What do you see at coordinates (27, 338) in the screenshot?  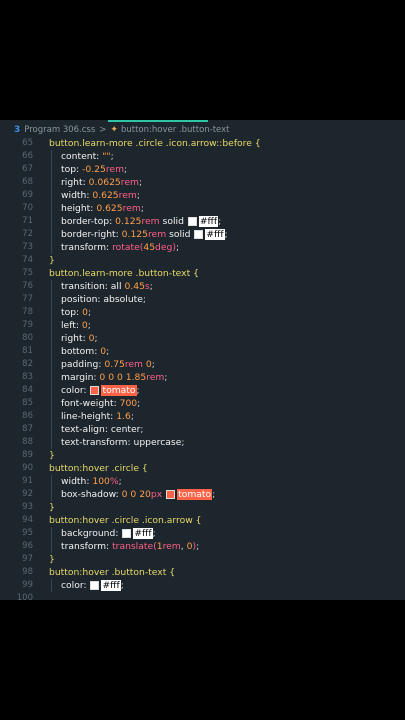 I see `line-number: 80` at bounding box center [27, 338].